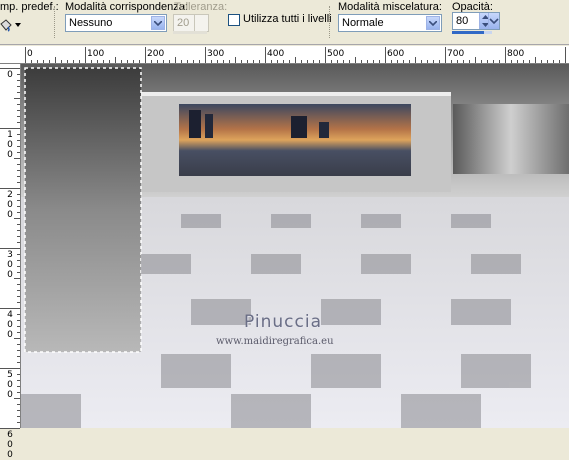  Describe the element at coordinates (456, 54) in the screenshot. I see `ruler-label: 700` at that location.